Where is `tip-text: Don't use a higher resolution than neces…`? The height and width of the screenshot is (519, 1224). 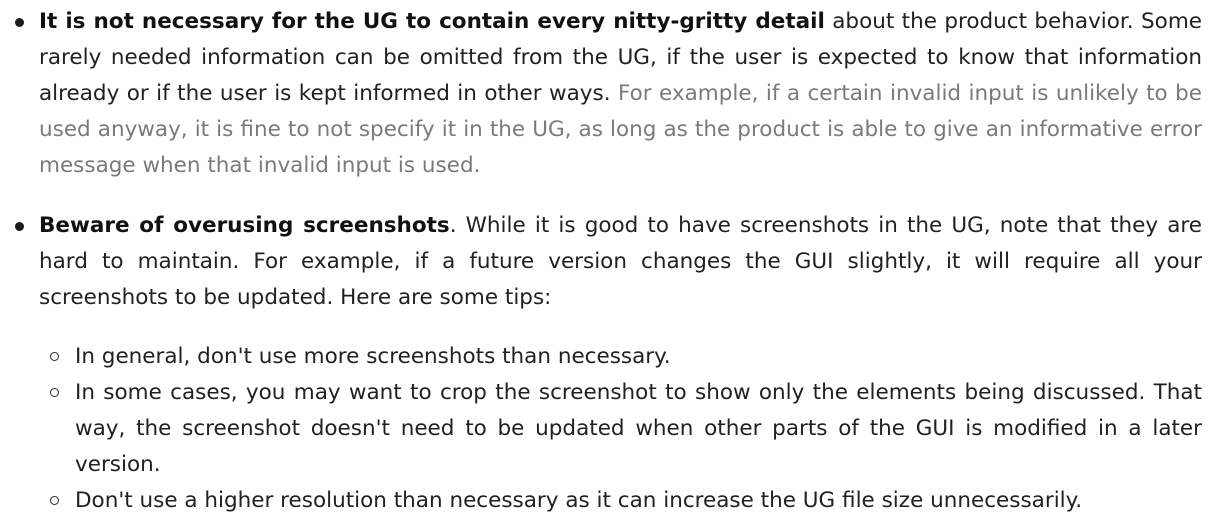
tip-text: Don't use a higher resolution than neces… is located at coordinates (579, 500).